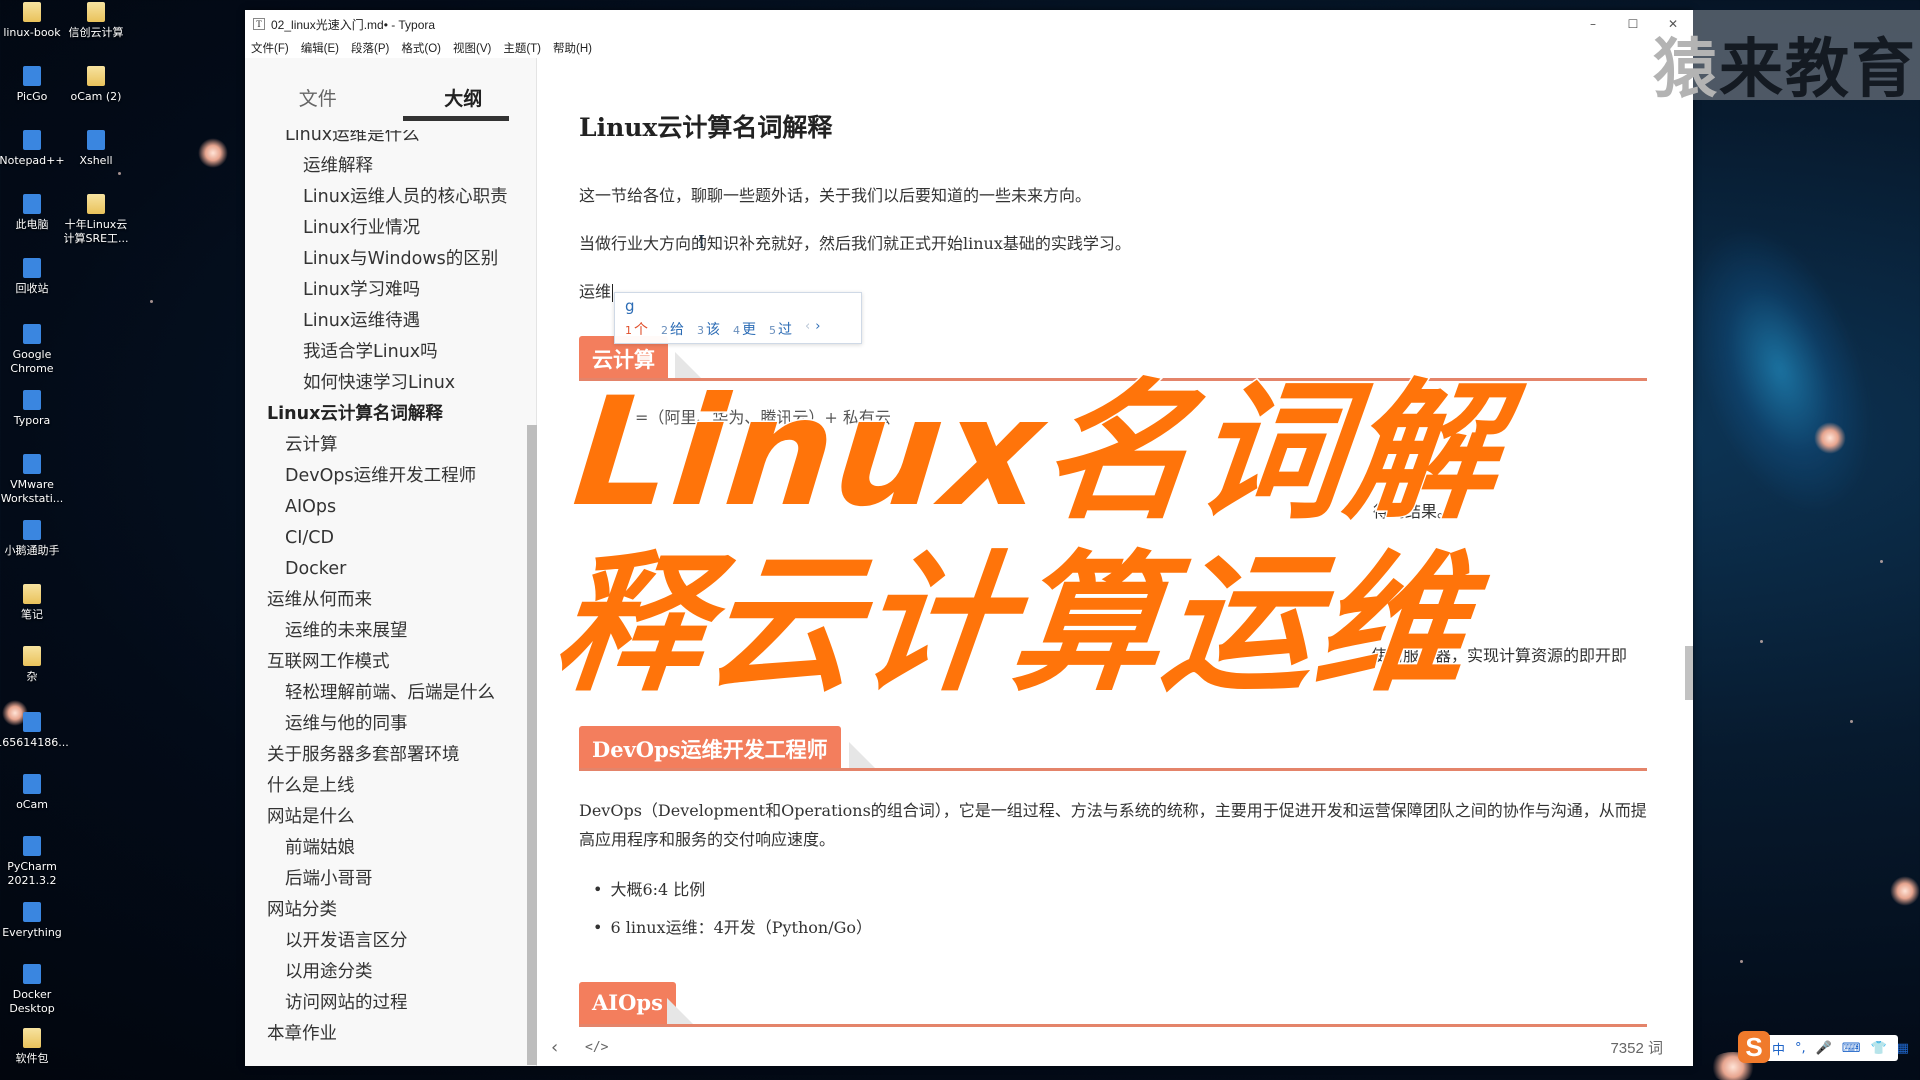  Describe the element at coordinates (96, 149) in the screenshot. I see `desktop-icon: Xshell` at that location.